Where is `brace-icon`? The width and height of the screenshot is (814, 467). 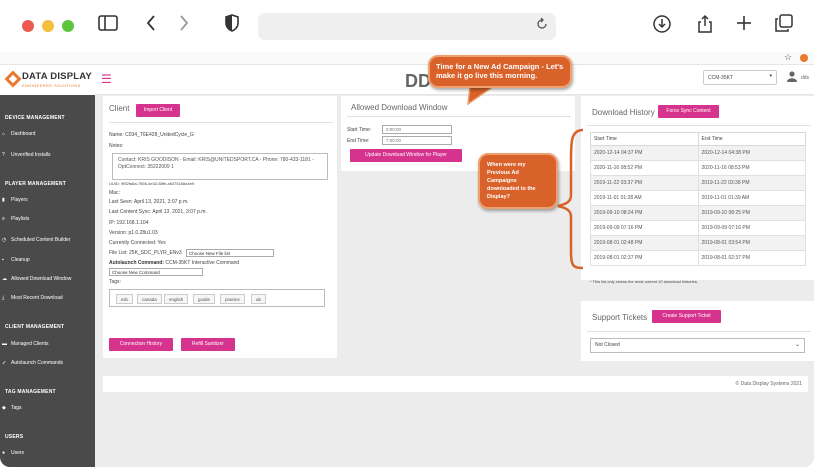 brace-icon is located at coordinates (570, 199).